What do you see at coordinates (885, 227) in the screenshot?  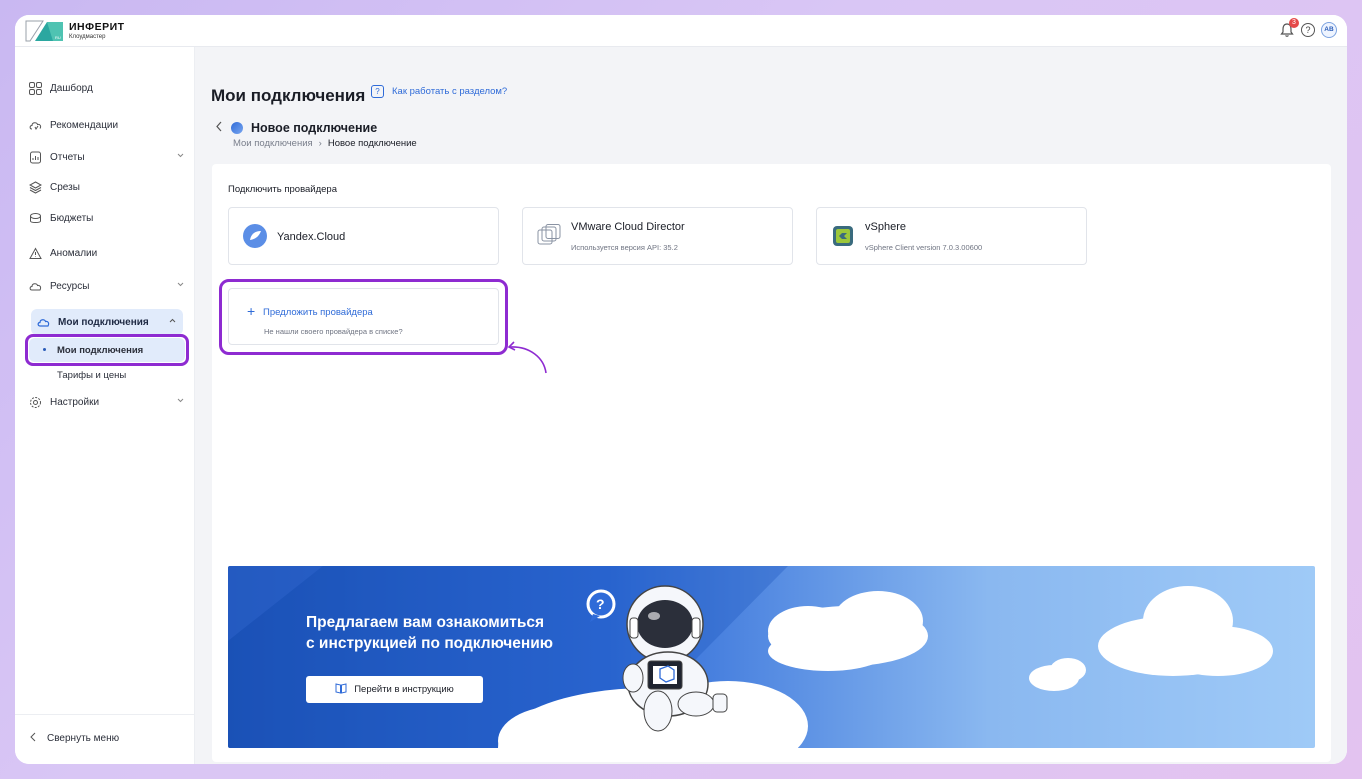 I see `provider-name: vSphere` at bounding box center [885, 227].